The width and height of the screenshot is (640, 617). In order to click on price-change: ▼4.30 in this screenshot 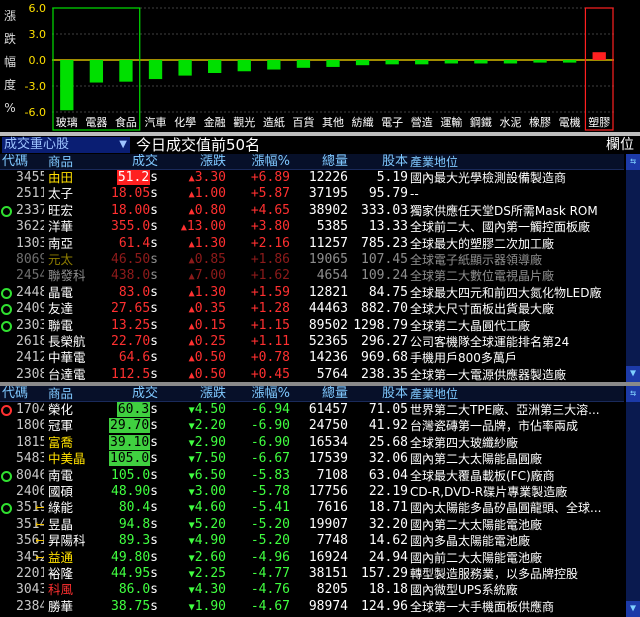, I will do `click(194, 590)`.